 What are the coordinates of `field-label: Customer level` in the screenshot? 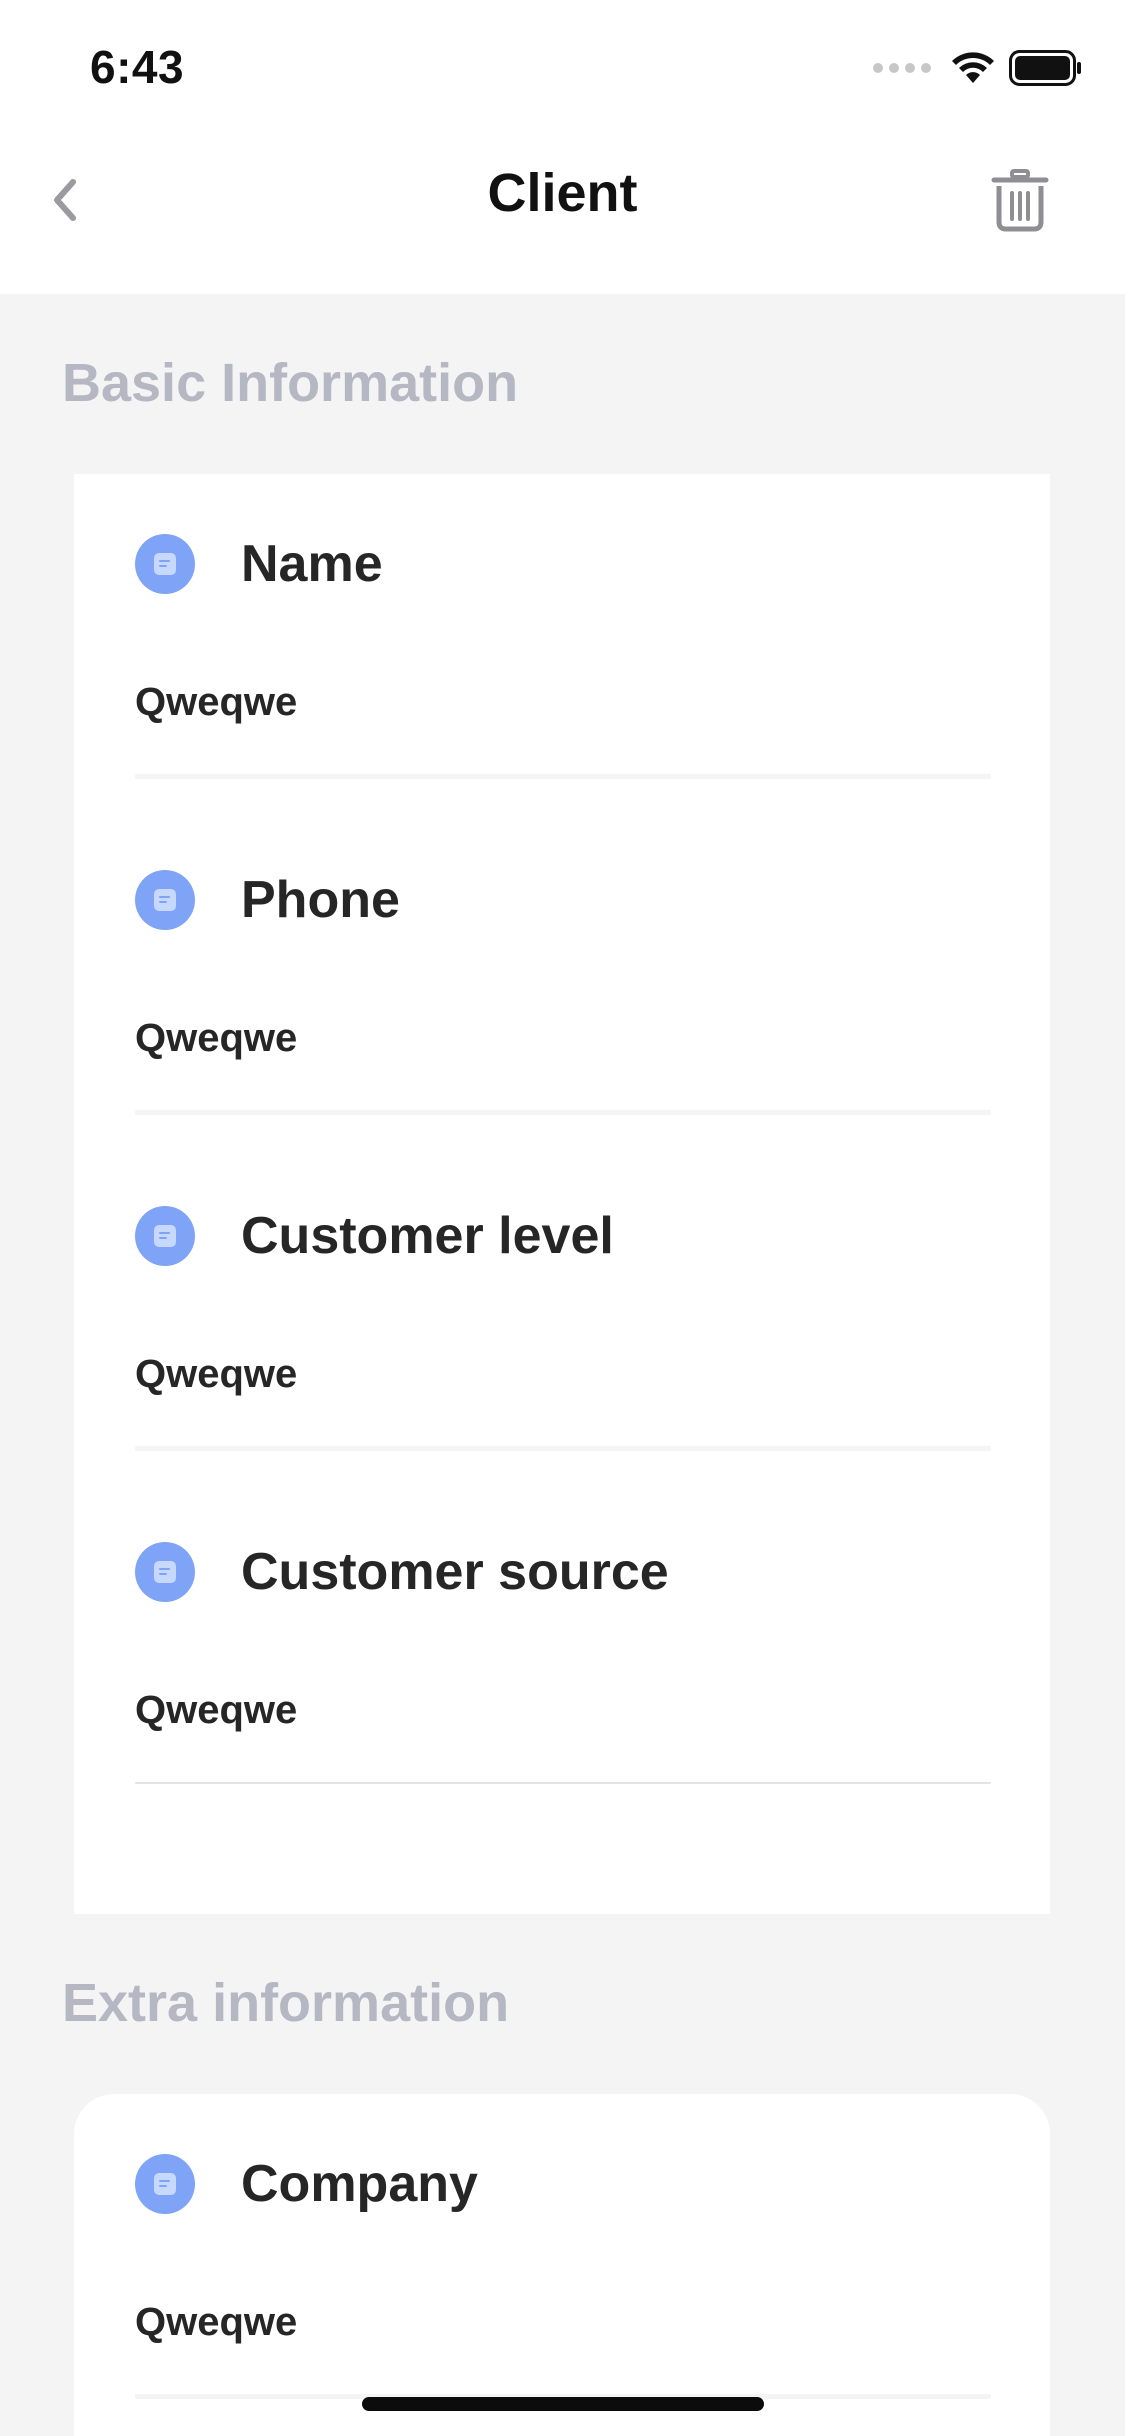 It's located at (427, 1236).